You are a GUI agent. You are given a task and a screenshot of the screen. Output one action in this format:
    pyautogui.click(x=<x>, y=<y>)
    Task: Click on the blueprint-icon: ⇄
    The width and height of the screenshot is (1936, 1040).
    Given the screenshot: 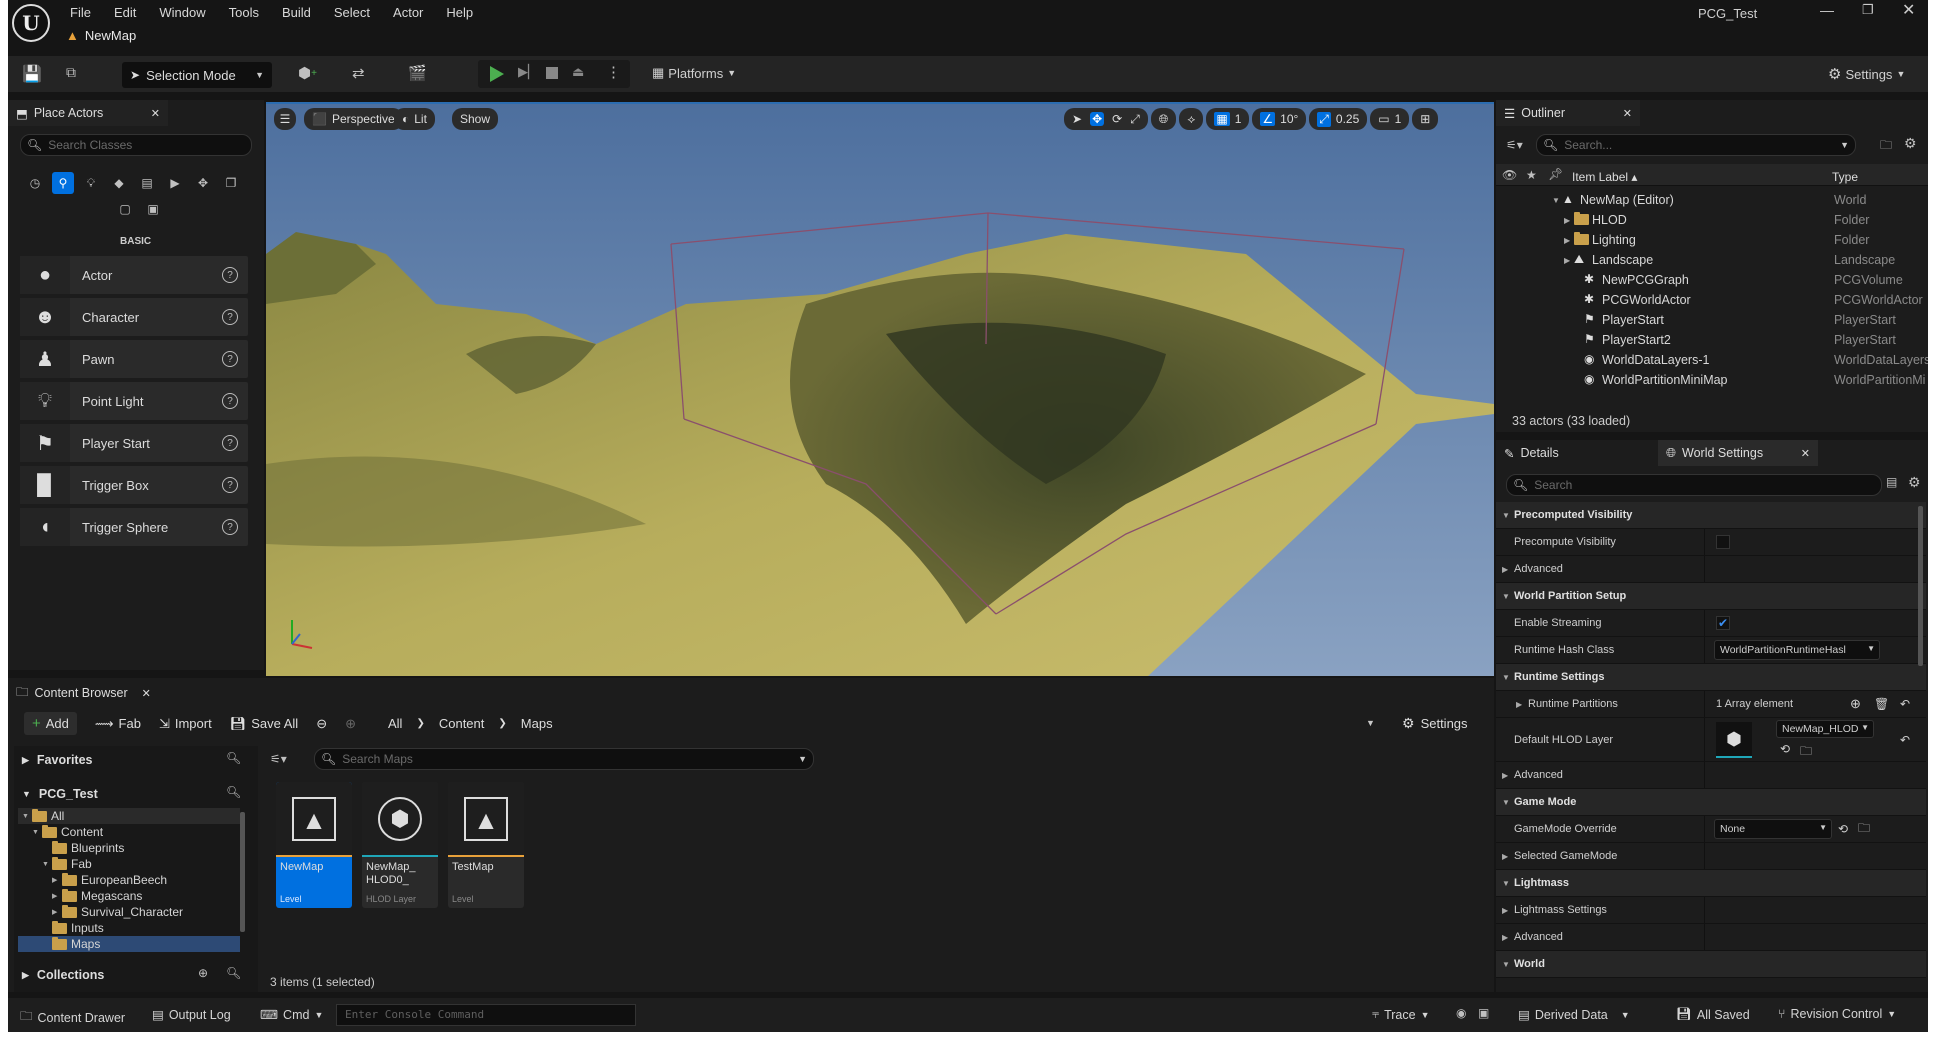 What is the action you would take?
    pyautogui.click(x=358, y=73)
    